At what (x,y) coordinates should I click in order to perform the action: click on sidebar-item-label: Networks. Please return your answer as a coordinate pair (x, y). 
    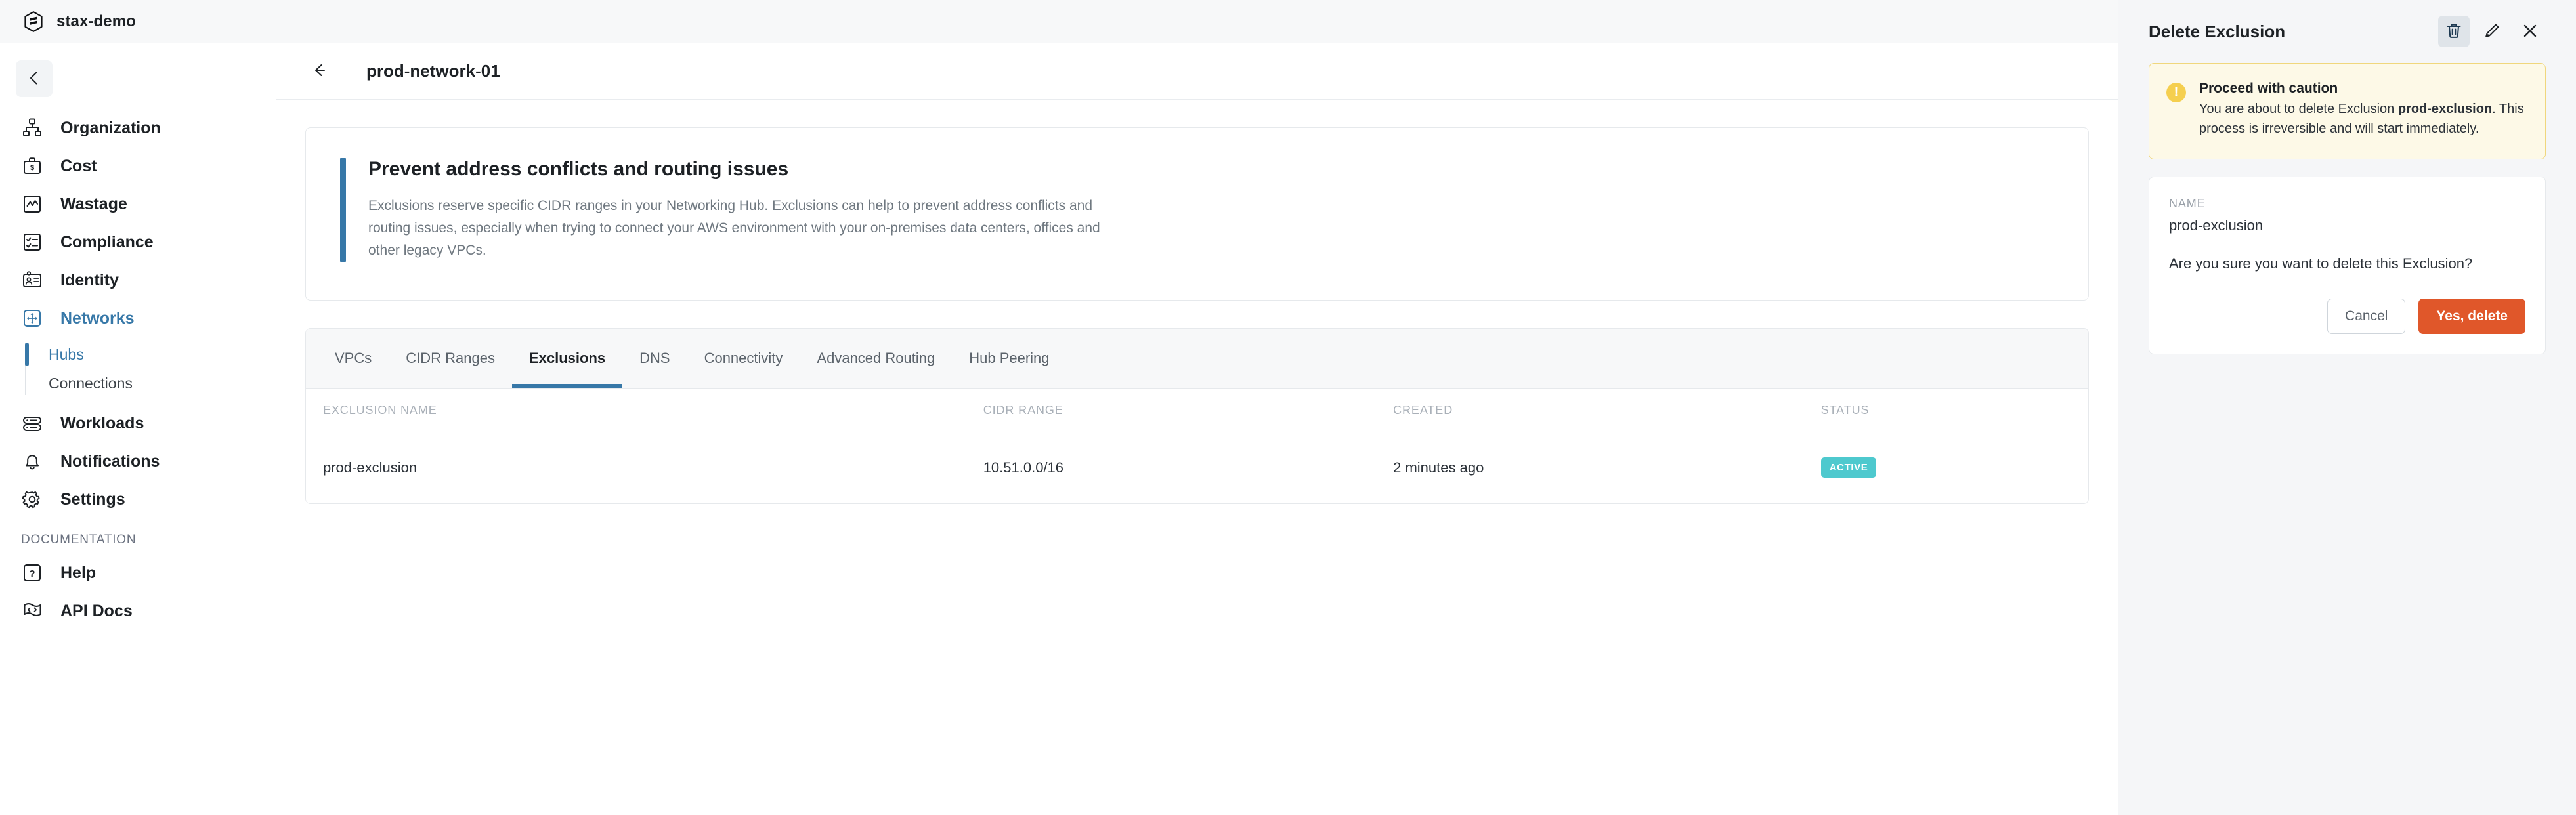
    Looking at the image, I should click on (97, 317).